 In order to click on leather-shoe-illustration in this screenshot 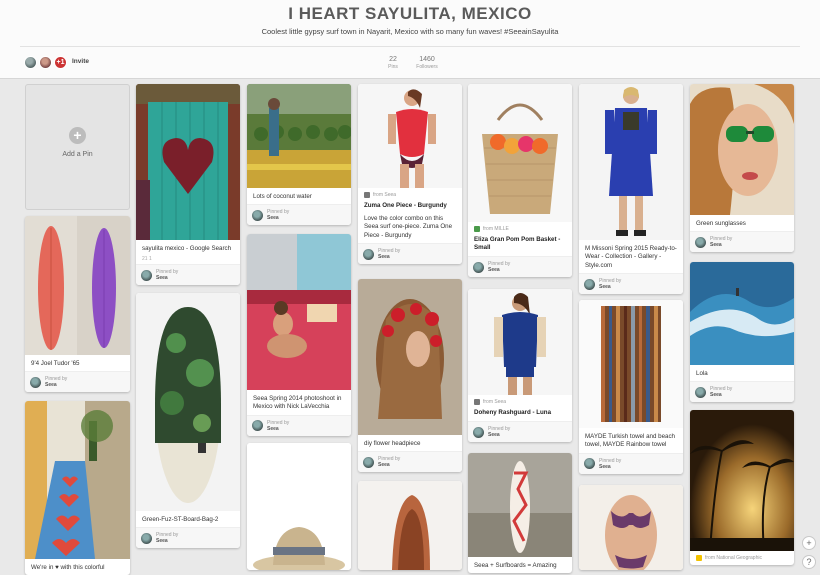, I will do `click(410, 525)`.